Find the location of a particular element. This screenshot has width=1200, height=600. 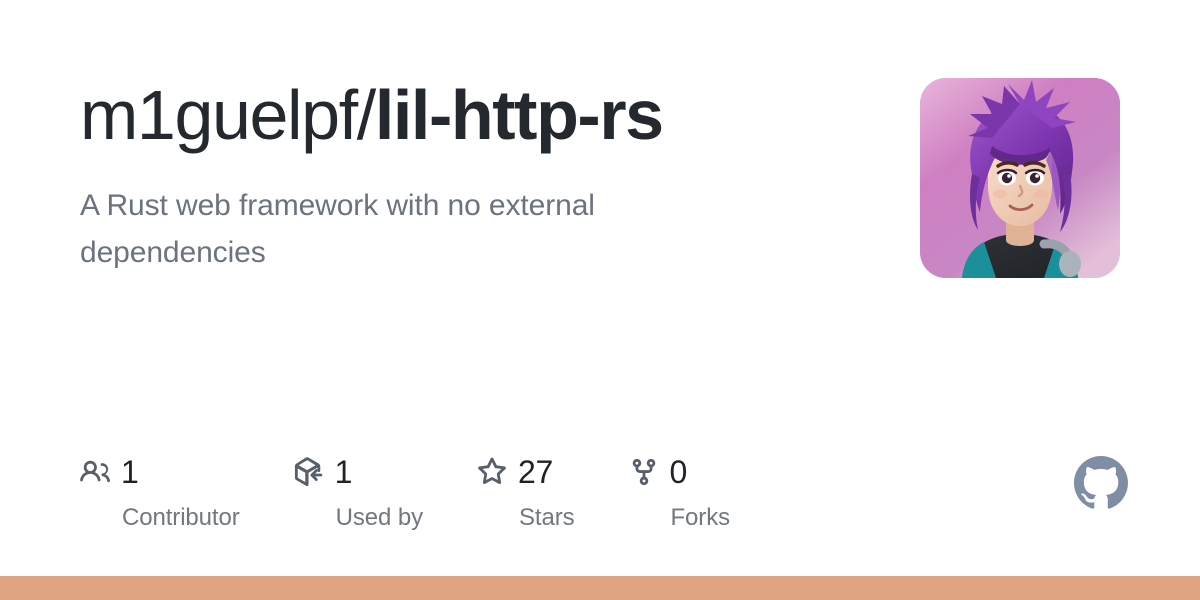

stat-stars-value: 27 is located at coordinates (535, 472).